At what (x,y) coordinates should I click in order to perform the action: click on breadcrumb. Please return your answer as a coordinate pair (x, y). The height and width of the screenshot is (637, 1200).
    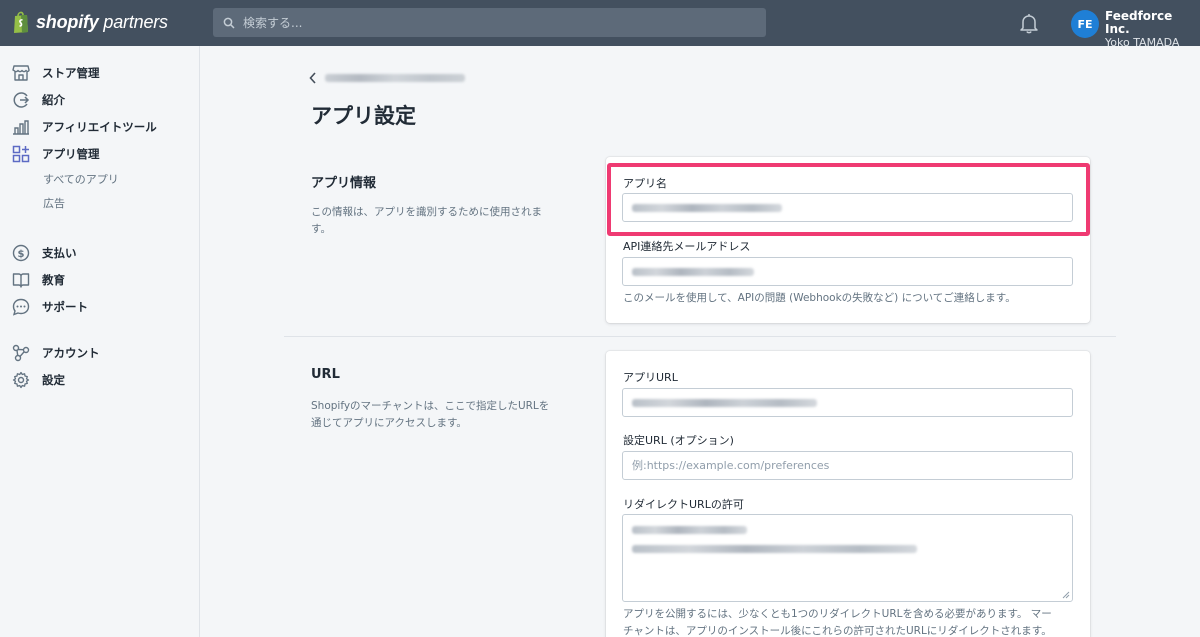
    Looking at the image, I should click on (387, 78).